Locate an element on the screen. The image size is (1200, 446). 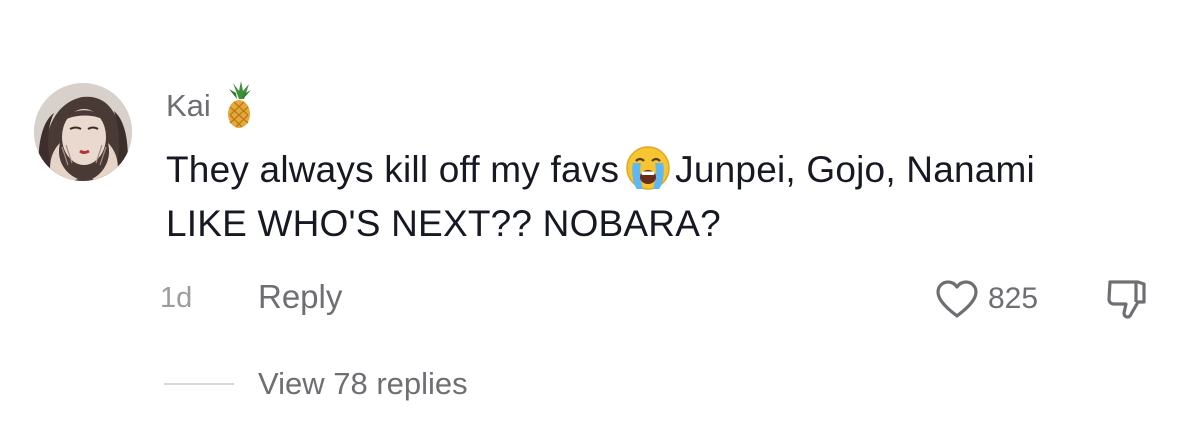
timestamp: 1d is located at coordinates (176, 298).